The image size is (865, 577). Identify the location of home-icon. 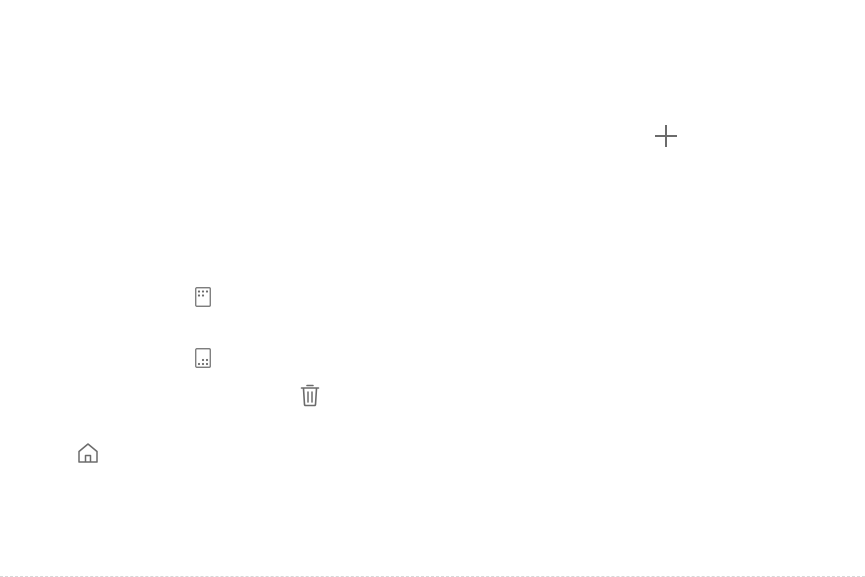
(88, 453).